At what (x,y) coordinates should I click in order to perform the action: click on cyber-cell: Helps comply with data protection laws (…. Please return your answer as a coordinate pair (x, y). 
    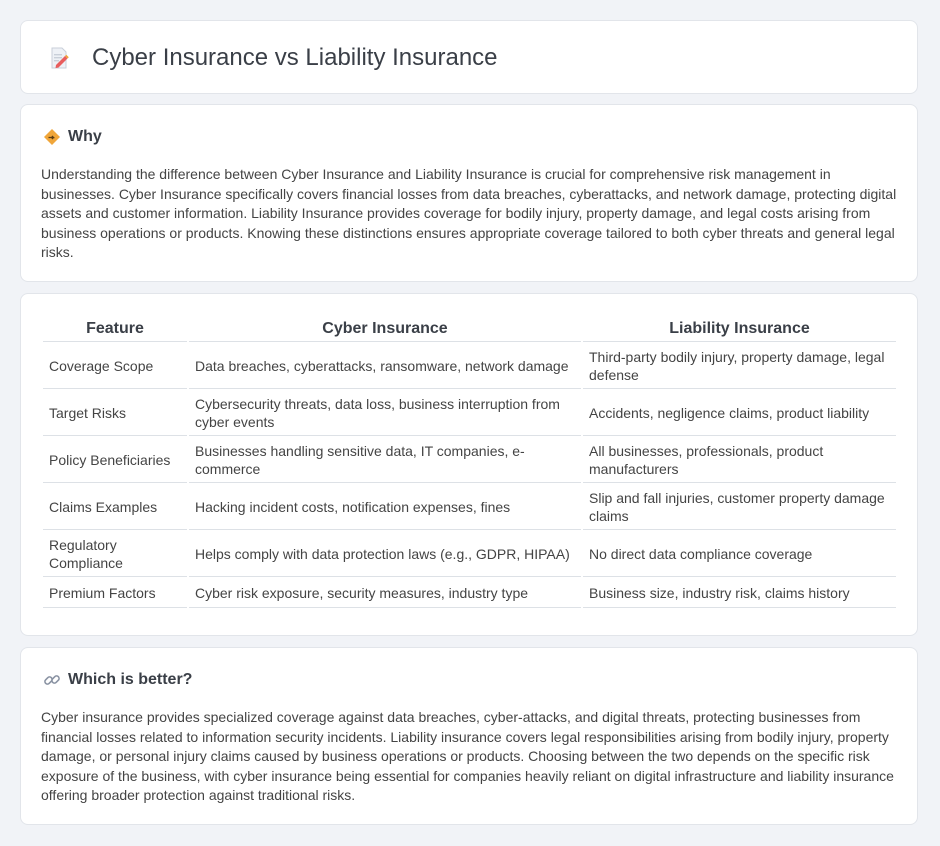
    Looking at the image, I should click on (385, 554).